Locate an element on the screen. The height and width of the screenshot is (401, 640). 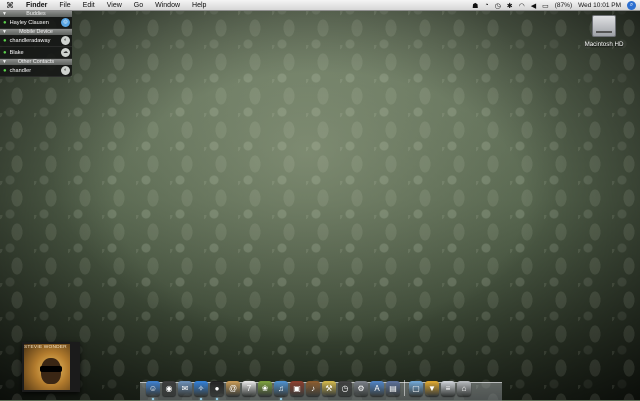
dock-dashboard-icon: ◉ is located at coordinates (169, 388).